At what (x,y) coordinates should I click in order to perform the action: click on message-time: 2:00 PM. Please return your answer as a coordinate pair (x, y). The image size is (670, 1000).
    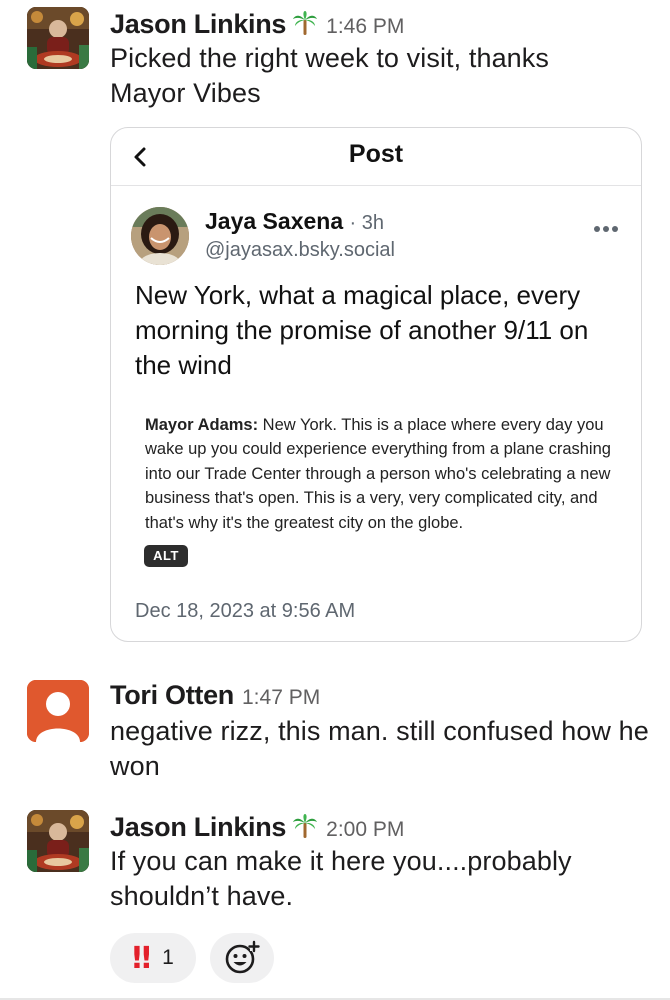
    Looking at the image, I should click on (365, 830).